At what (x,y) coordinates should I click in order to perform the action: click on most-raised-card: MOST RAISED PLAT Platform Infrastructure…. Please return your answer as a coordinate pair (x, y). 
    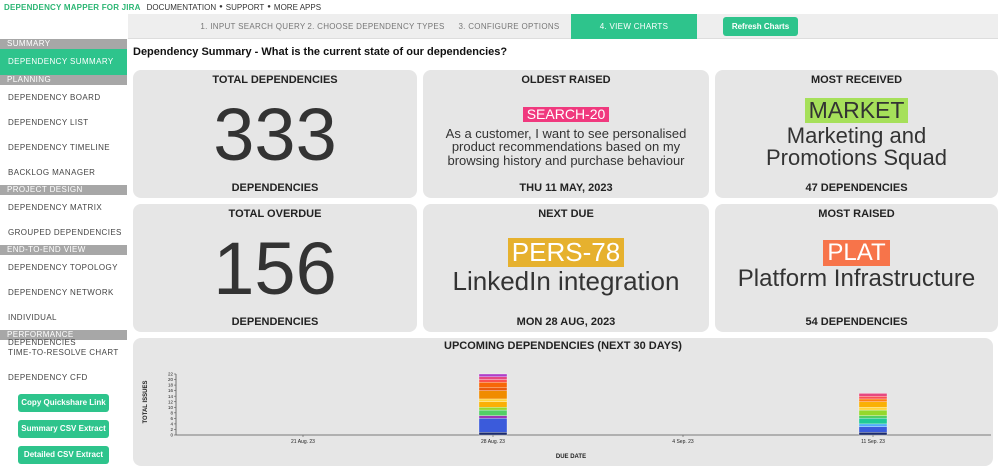
    Looking at the image, I should click on (856, 268).